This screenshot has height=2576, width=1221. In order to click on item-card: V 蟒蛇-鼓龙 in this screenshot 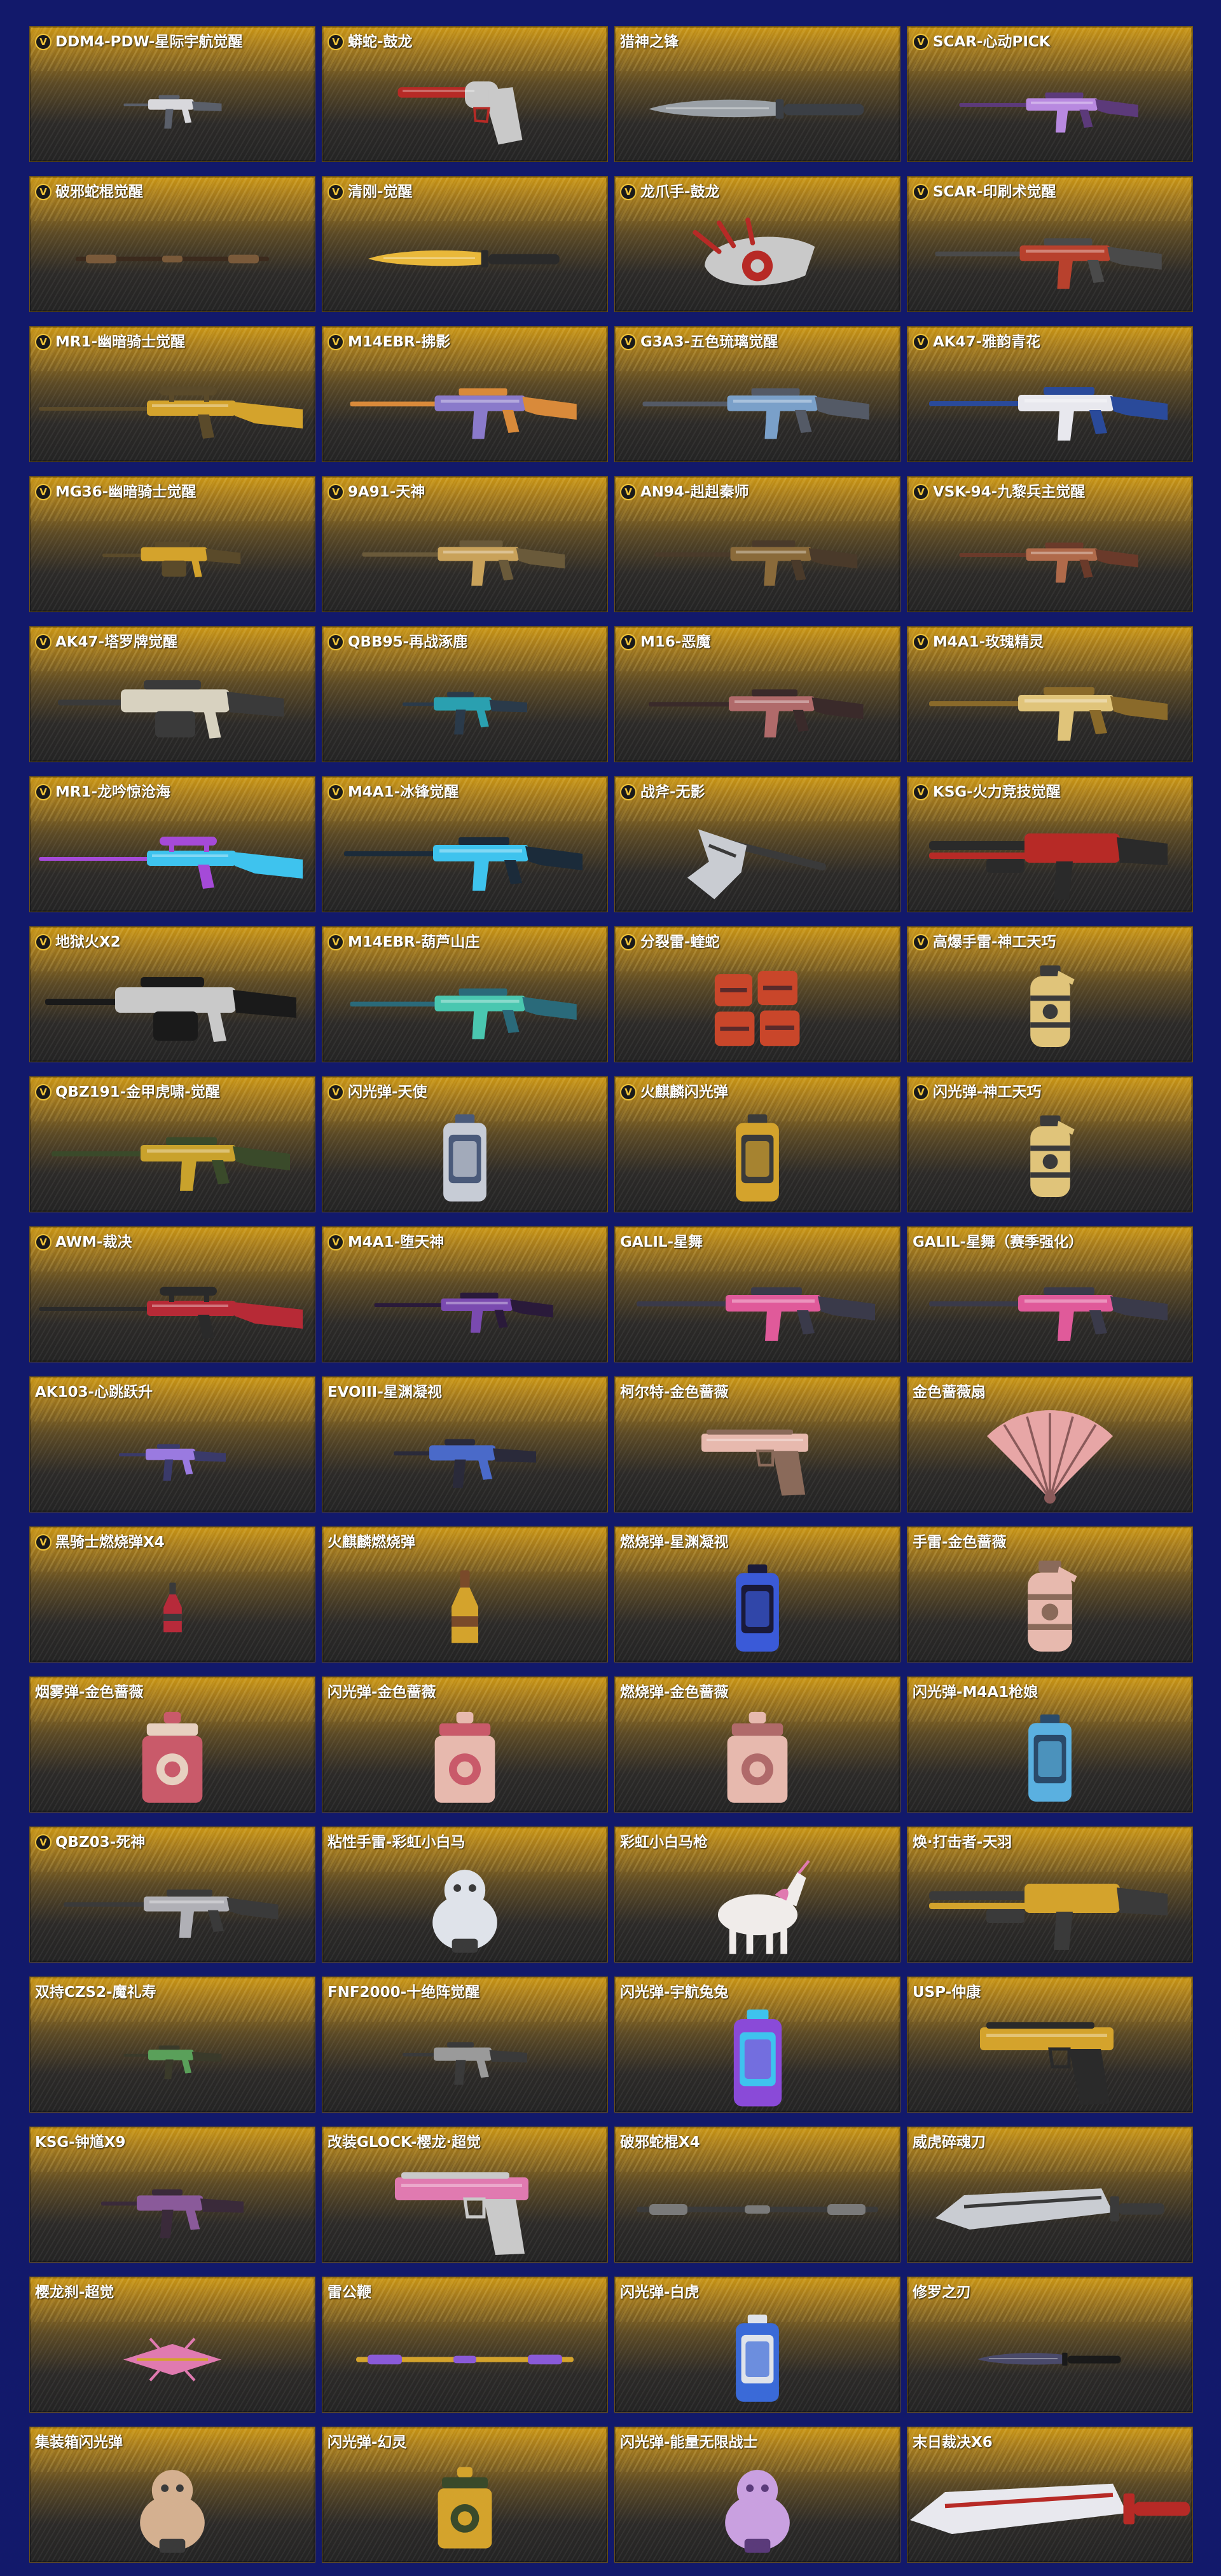, I will do `click(465, 94)`.